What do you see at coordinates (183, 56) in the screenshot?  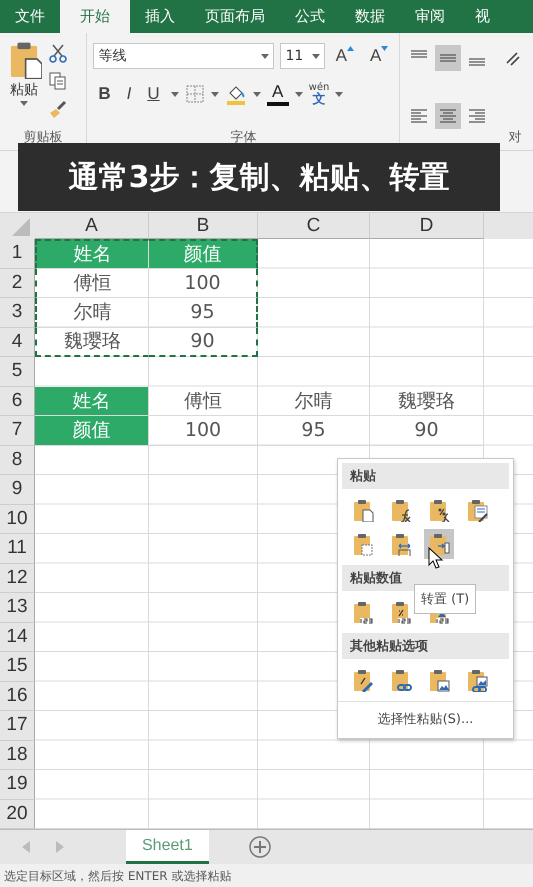 I see `font-name-field: 等线` at bounding box center [183, 56].